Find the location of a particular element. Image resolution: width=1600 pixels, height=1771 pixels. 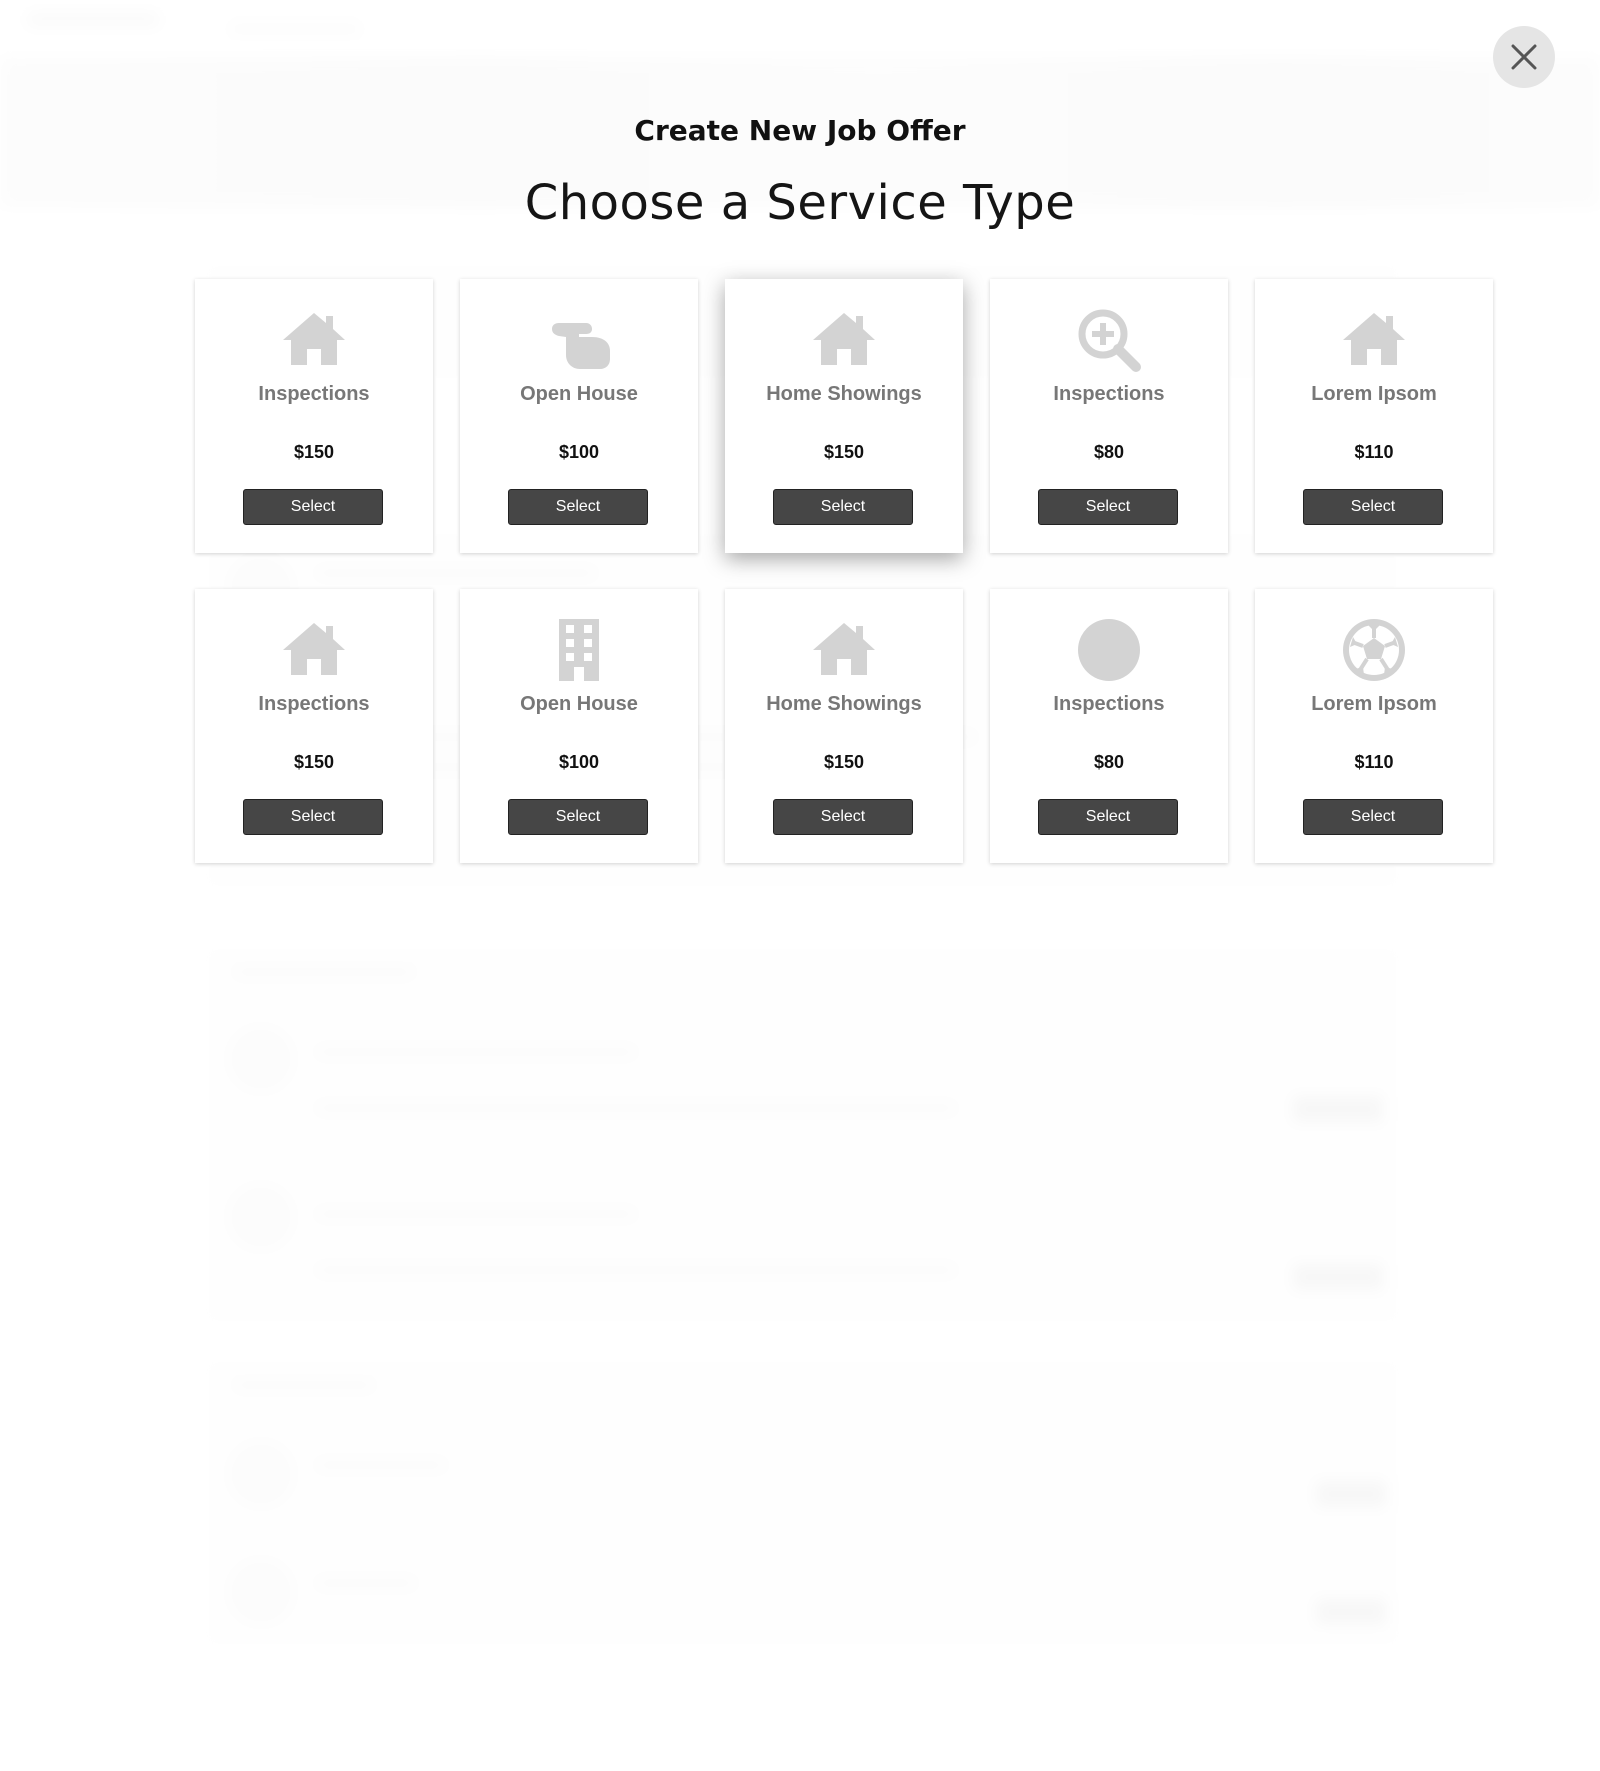

circle-icon is located at coordinates (1109, 650).